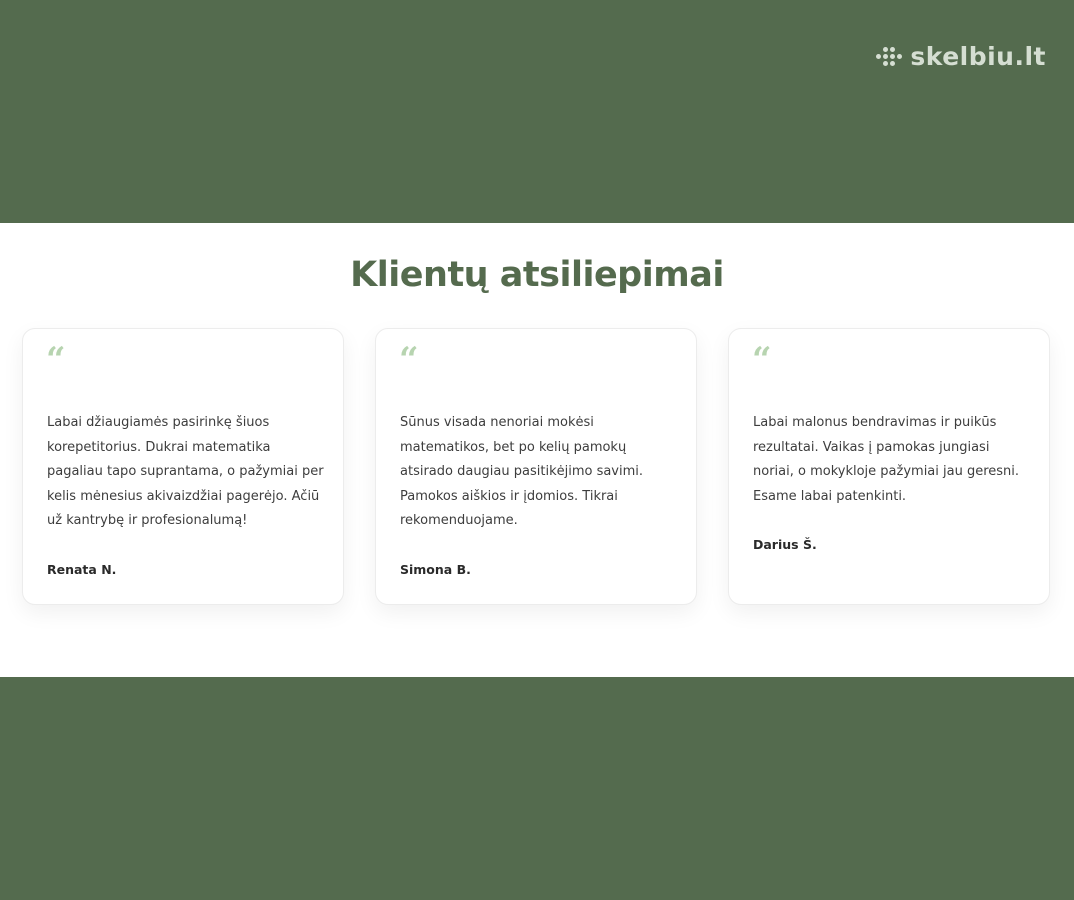  I want to click on skelbiu-logo: skelbiu.lt, so click(961, 56).